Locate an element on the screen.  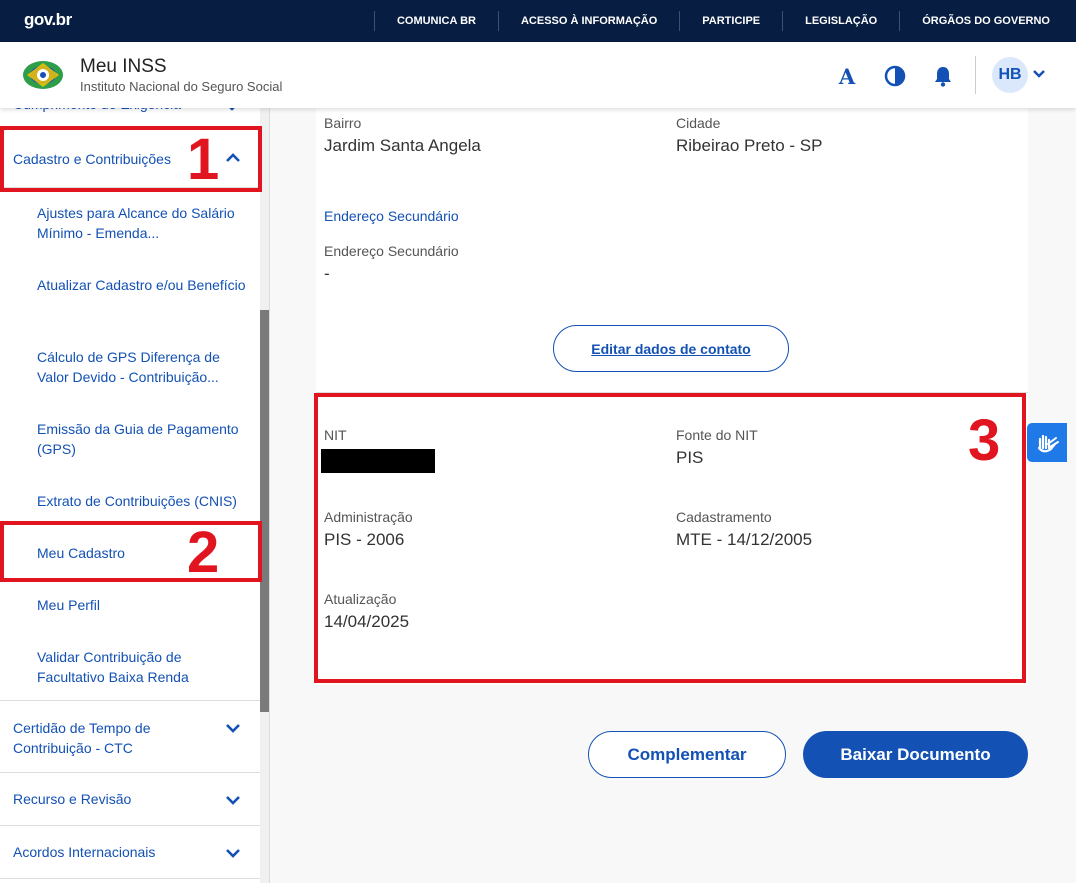
vlibras-accessibility-button is located at coordinates (1047, 442).